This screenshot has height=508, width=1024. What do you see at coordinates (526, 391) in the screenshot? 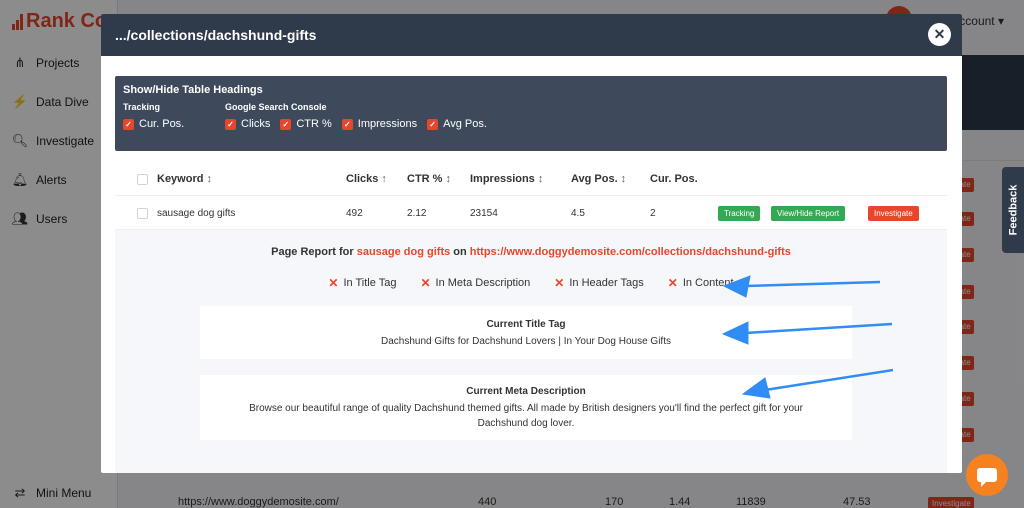
I see `meta-heading: Current Meta Description` at bounding box center [526, 391].